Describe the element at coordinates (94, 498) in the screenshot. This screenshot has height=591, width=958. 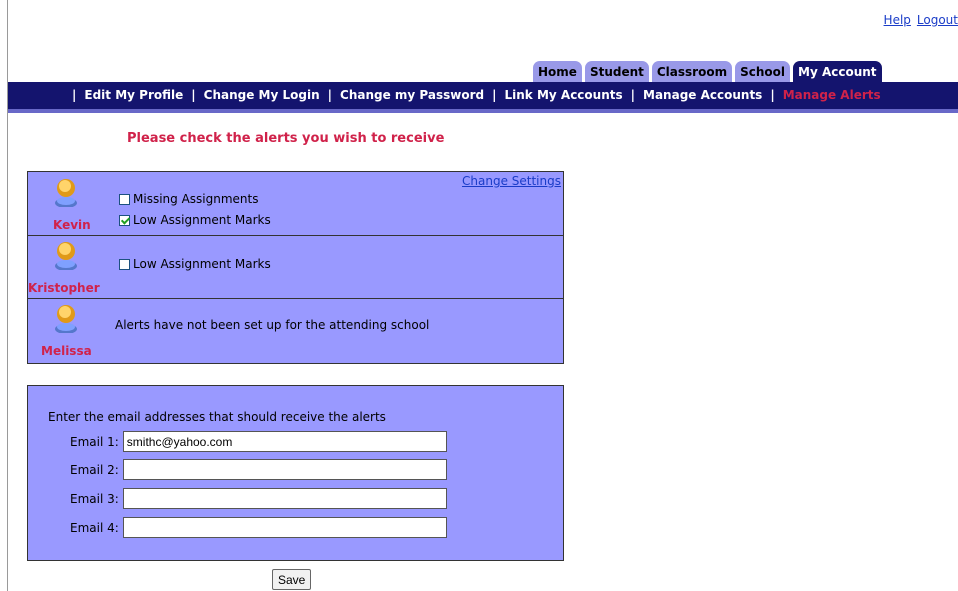
I see `email-3-label: Email 3:` at that location.